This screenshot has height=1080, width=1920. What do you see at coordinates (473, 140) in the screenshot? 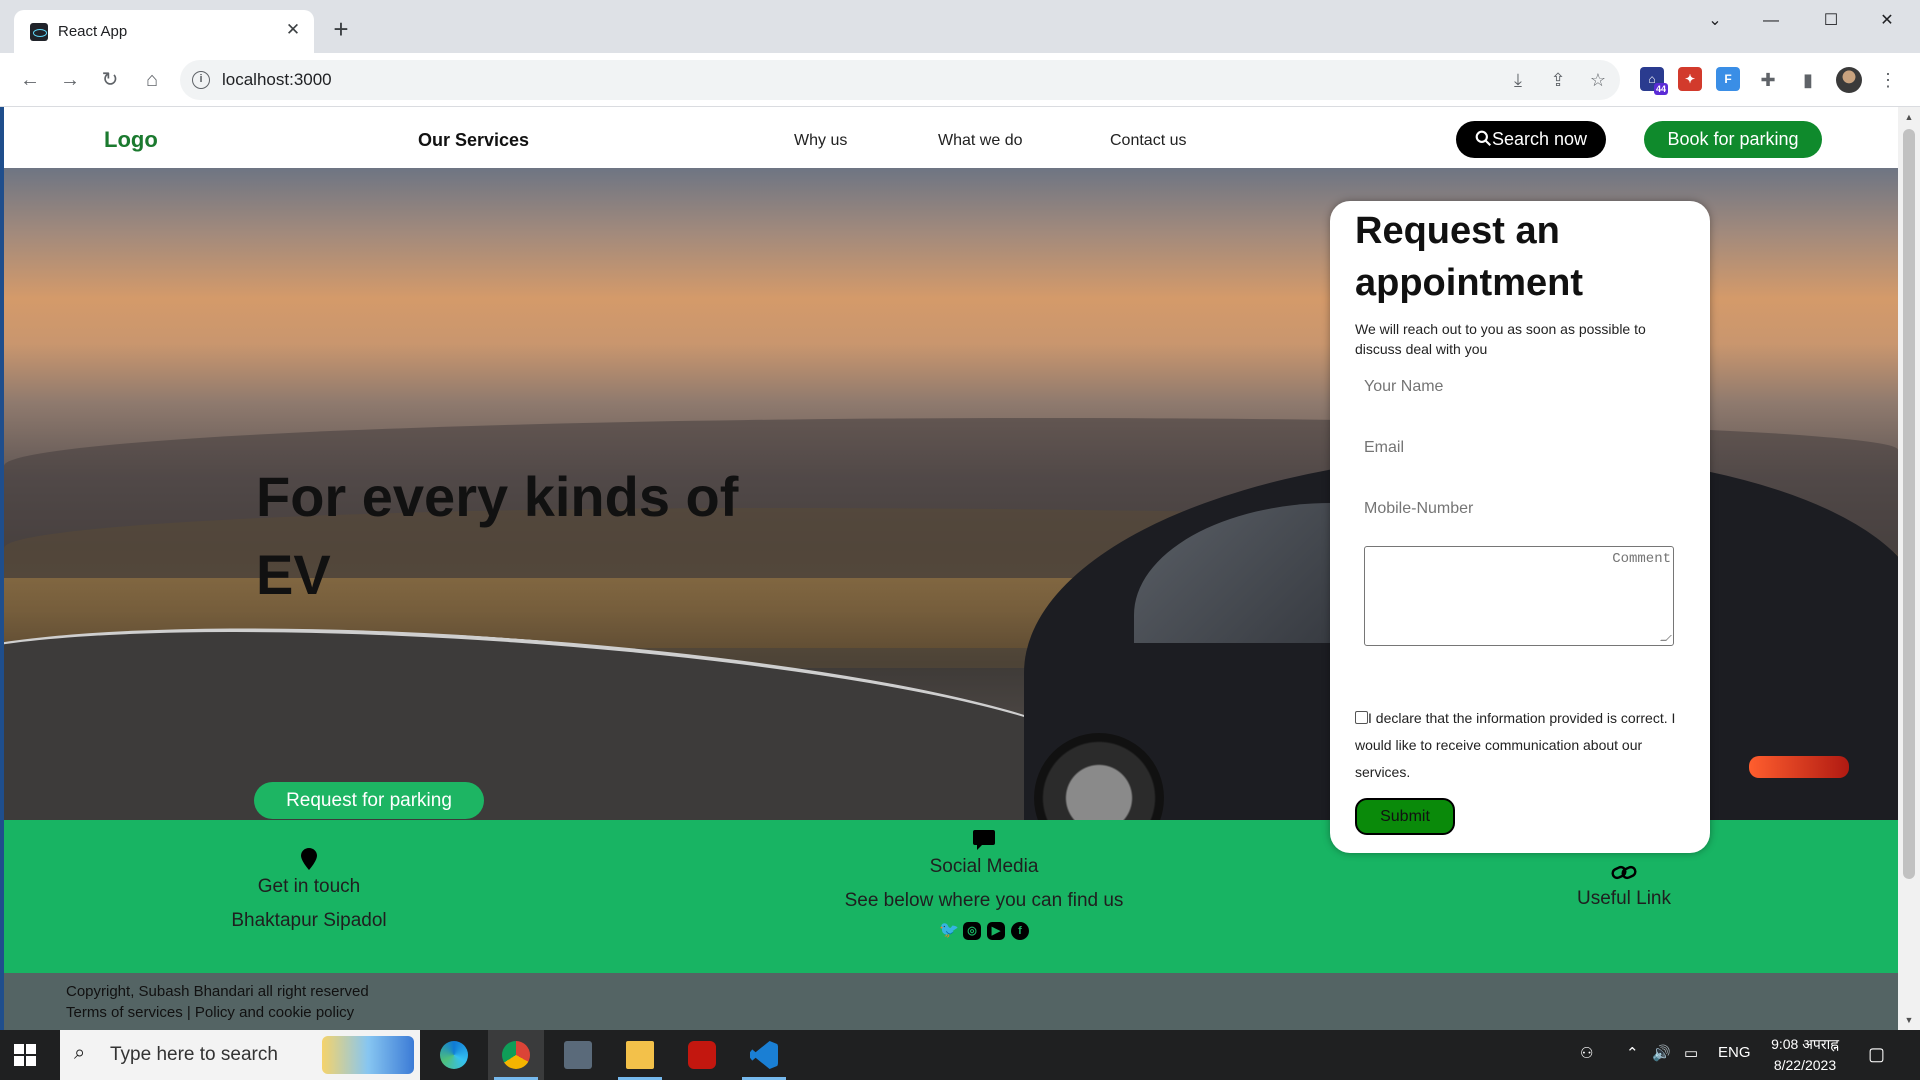
I see `nav-our-services: Our Services` at bounding box center [473, 140].